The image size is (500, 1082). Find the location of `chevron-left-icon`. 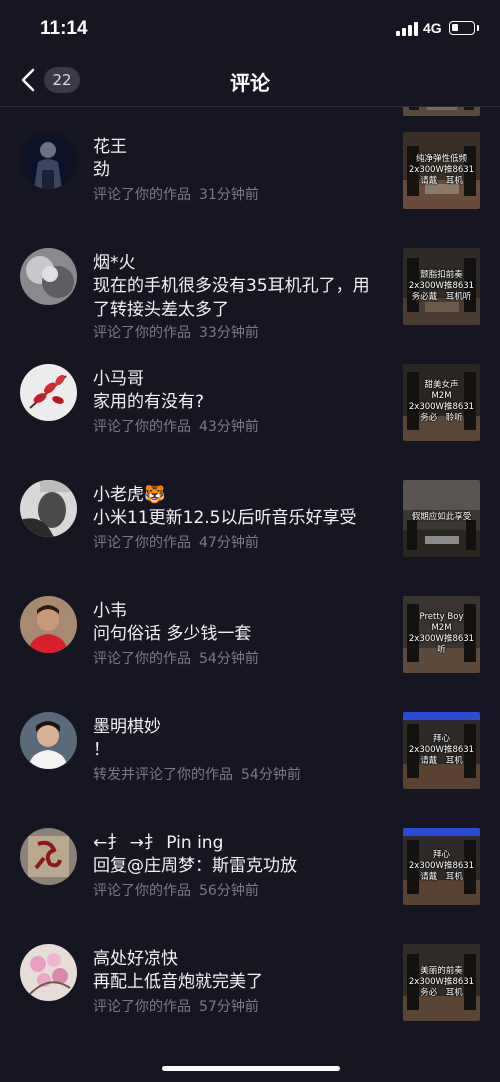

chevron-left-icon is located at coordinates (28, 80).